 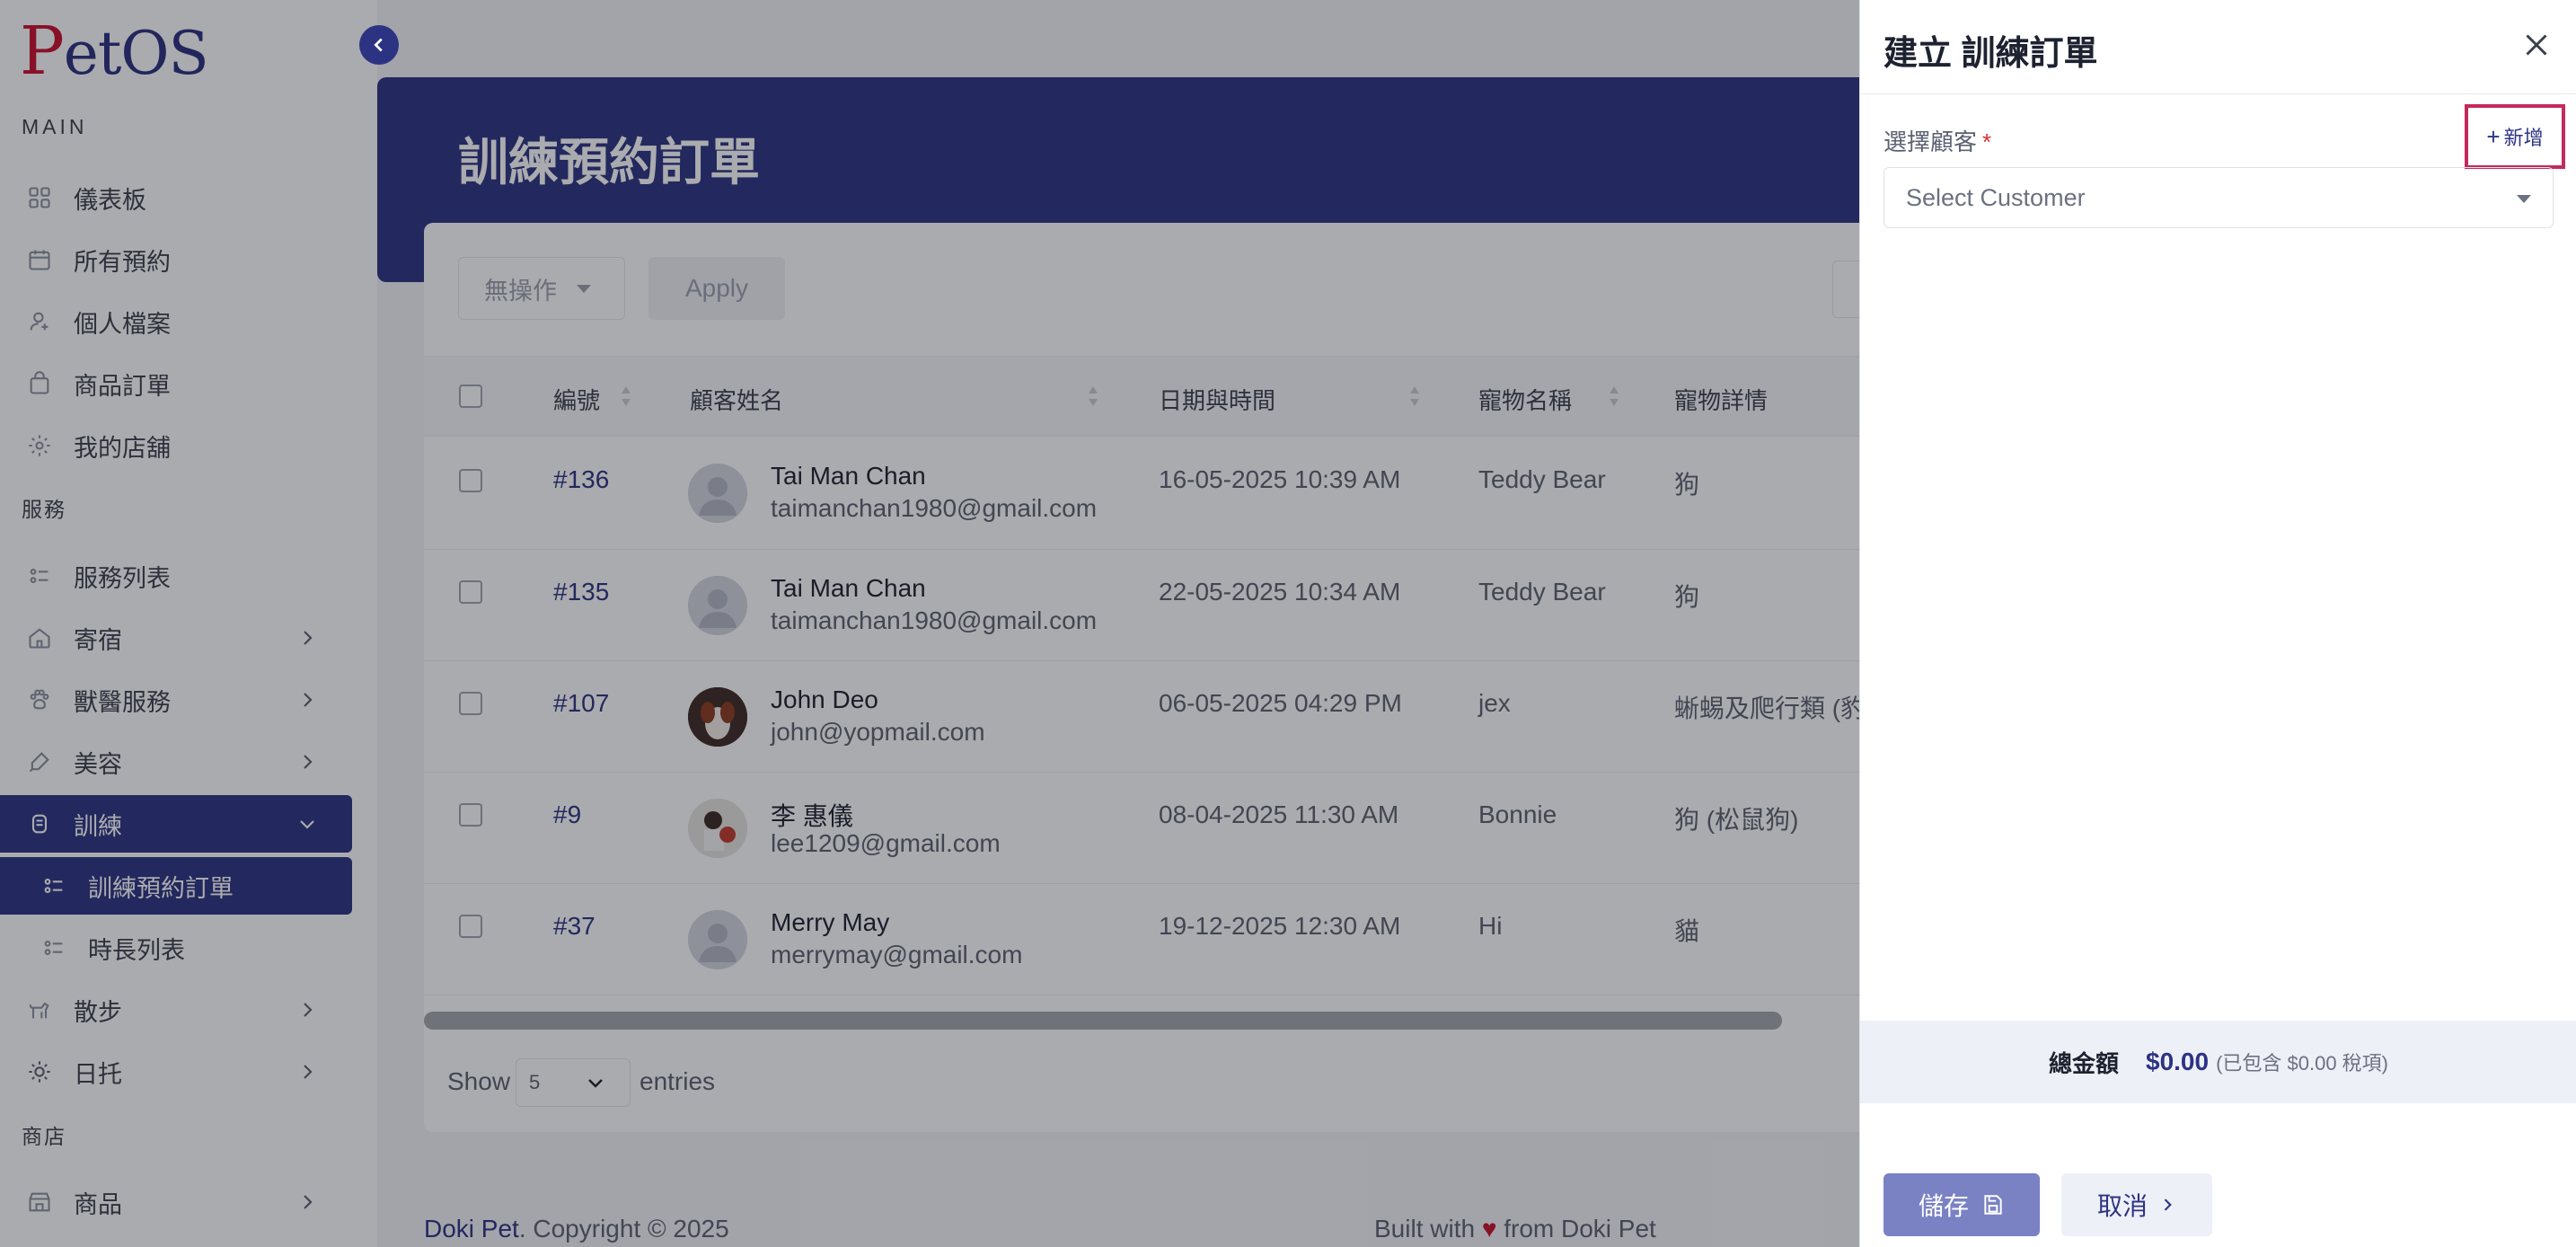 What do you see at coordinates (2523, 138) in the screenshot?
I see `add-customer-label: 新增` at bounding box center [2523, 138].